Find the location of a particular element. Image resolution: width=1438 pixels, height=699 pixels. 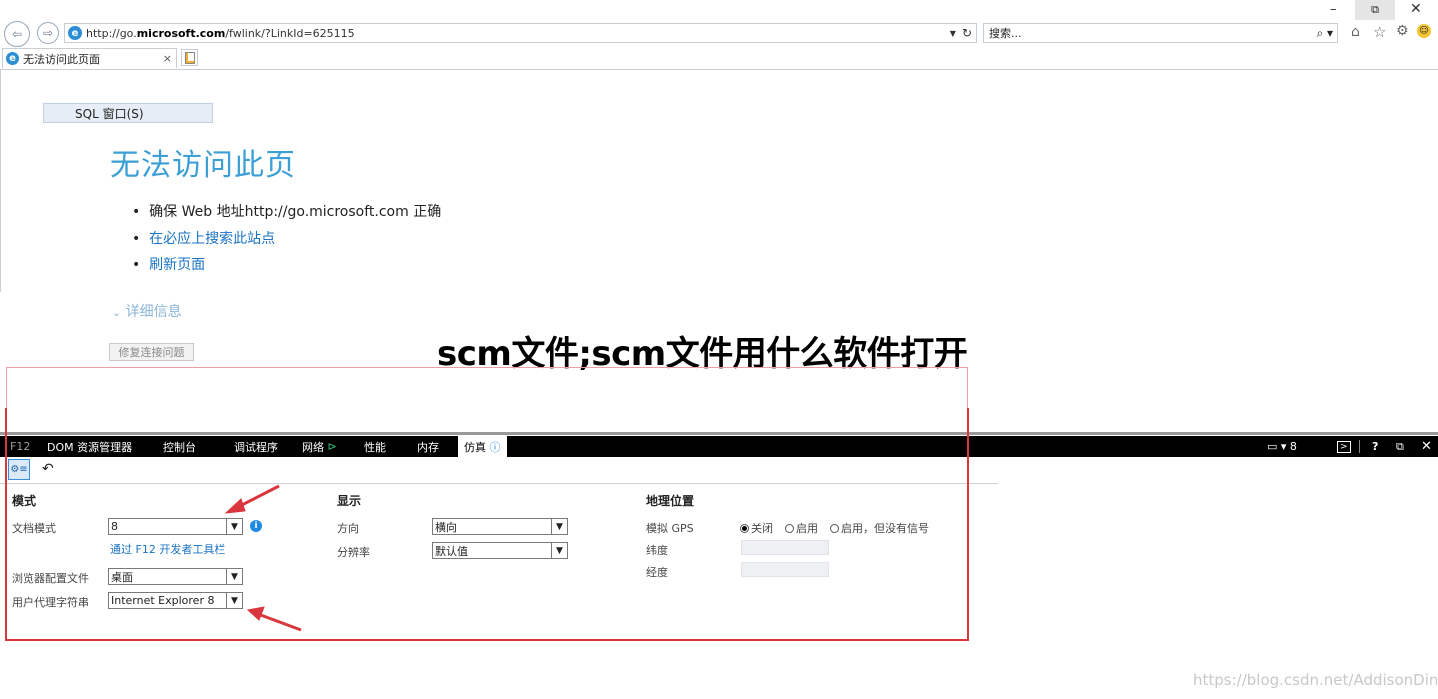

arrow-to-doc-mode-icon is located at coordinates (252, 499).